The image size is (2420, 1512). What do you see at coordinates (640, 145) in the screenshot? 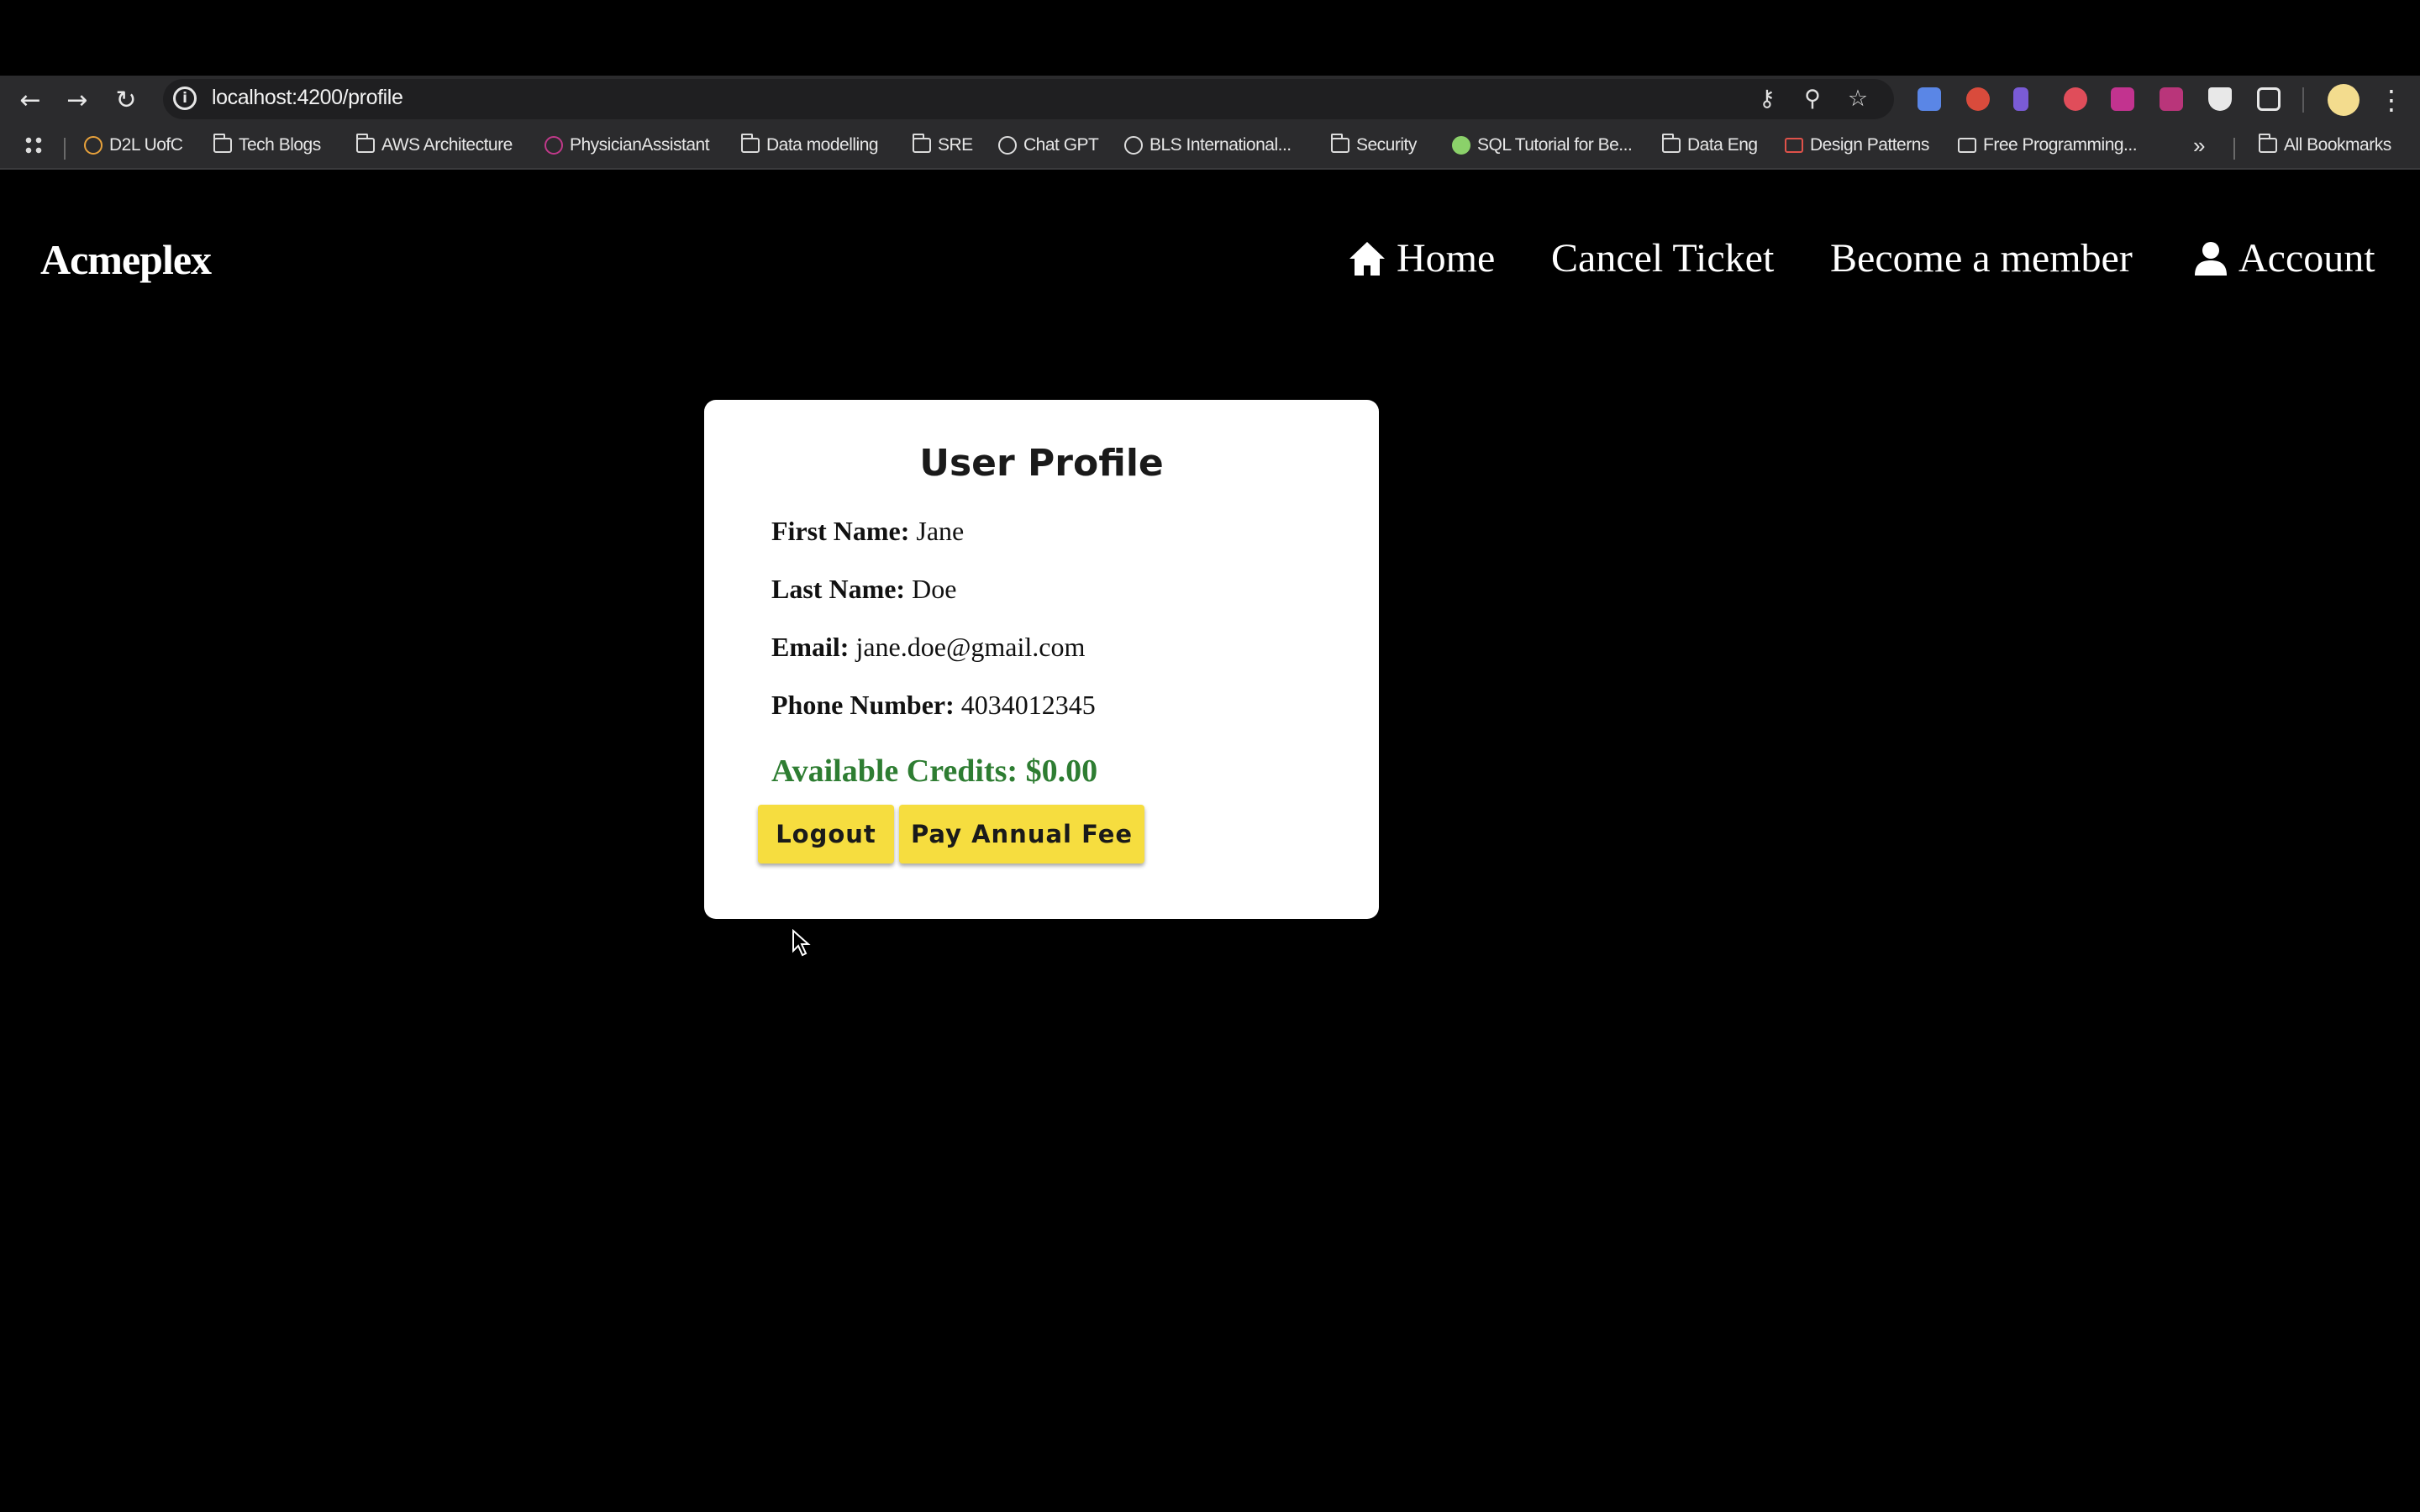
I see `bookmark-label: PhysicianAssistant` at bounding box center [640, 145].